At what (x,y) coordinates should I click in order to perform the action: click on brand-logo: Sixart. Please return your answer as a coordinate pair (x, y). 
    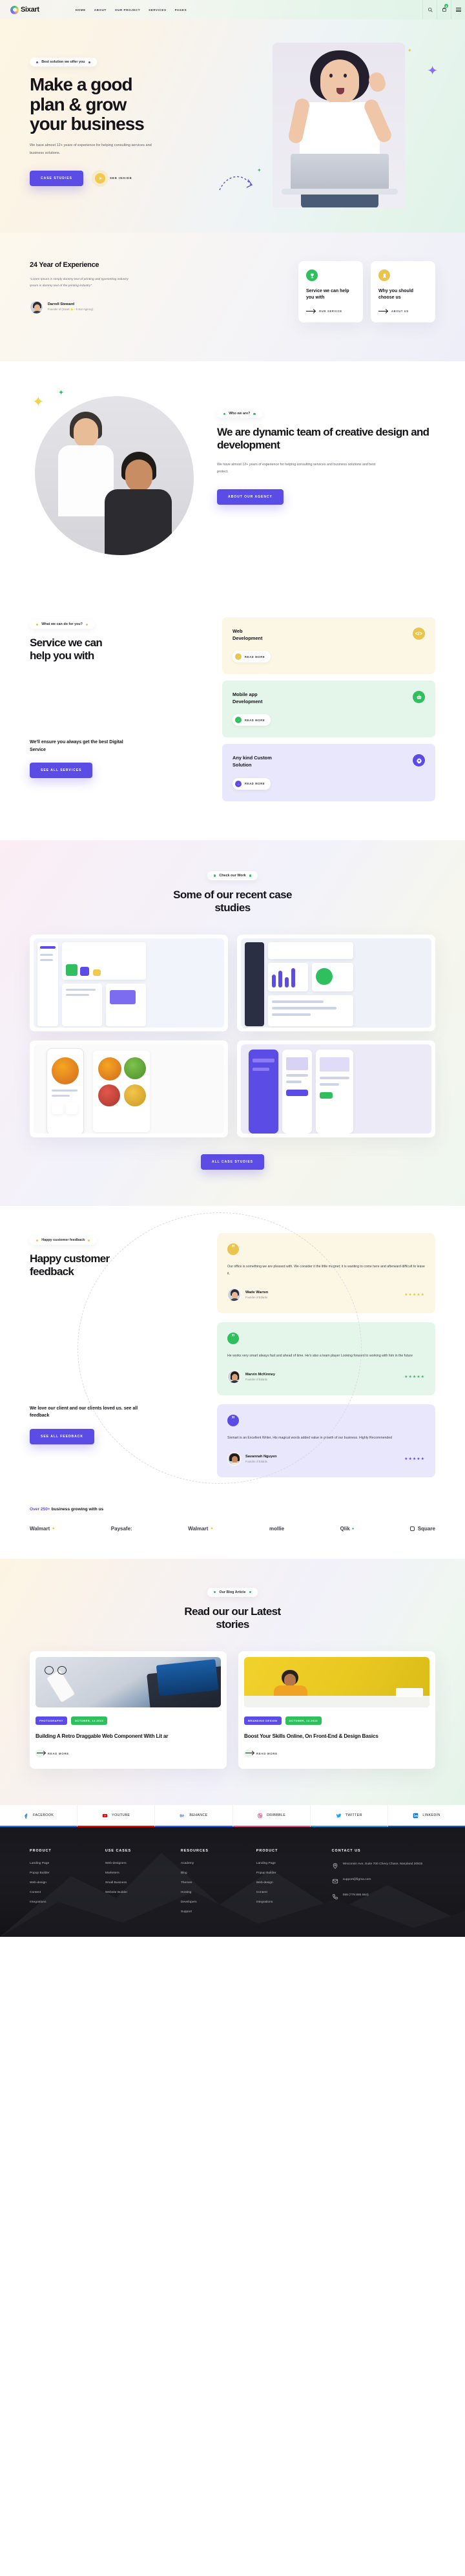
    Looking at the image, I should click on (25, 9).